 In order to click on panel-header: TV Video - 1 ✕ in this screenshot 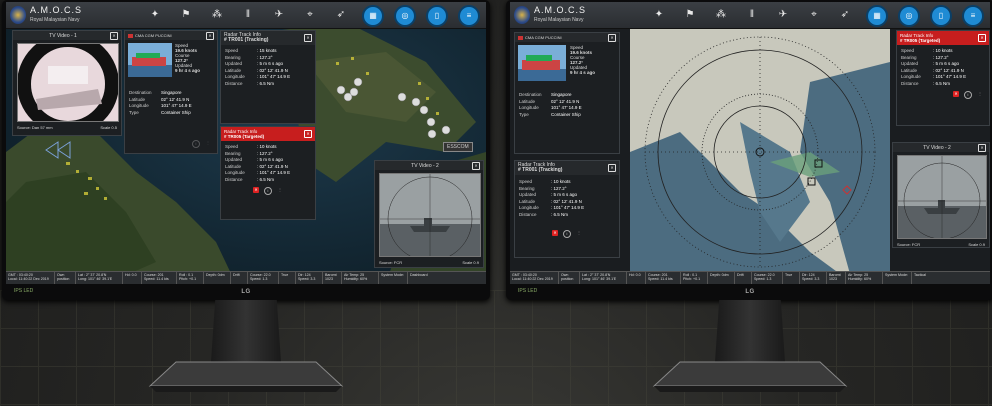, I will do `click(67, 35)`.